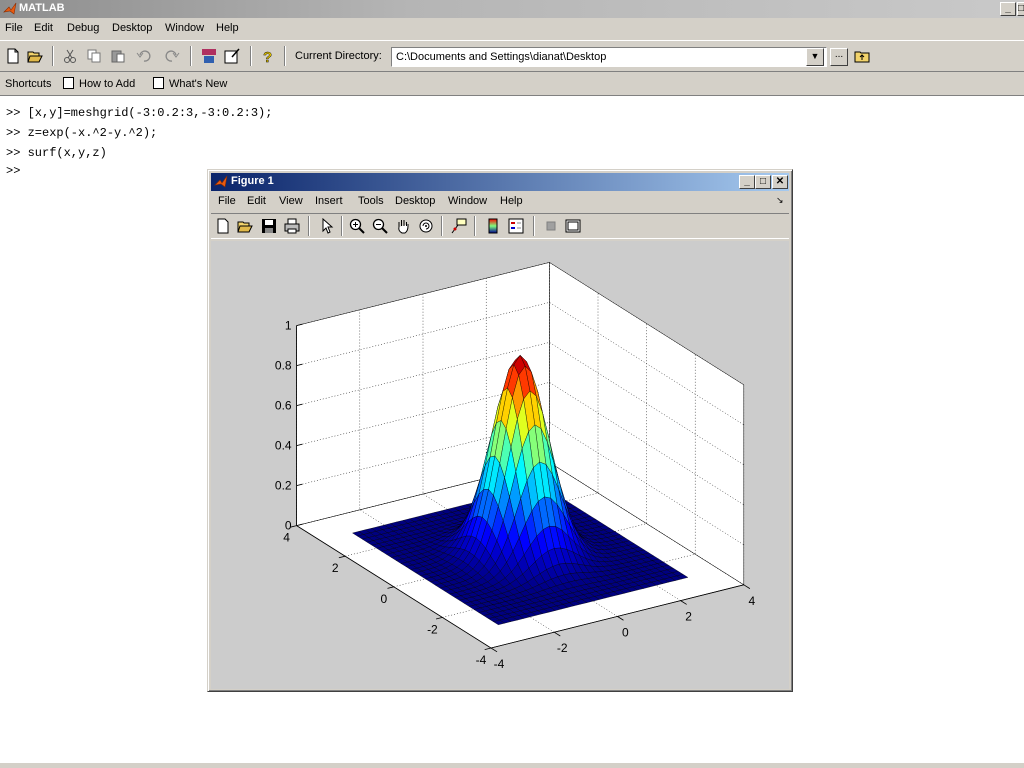 The width and height of the screenshot is (1024, 768). Describe the element at coordinates (780, 182) in the screenshot. I see `figure-close-button: ✕` at that location.